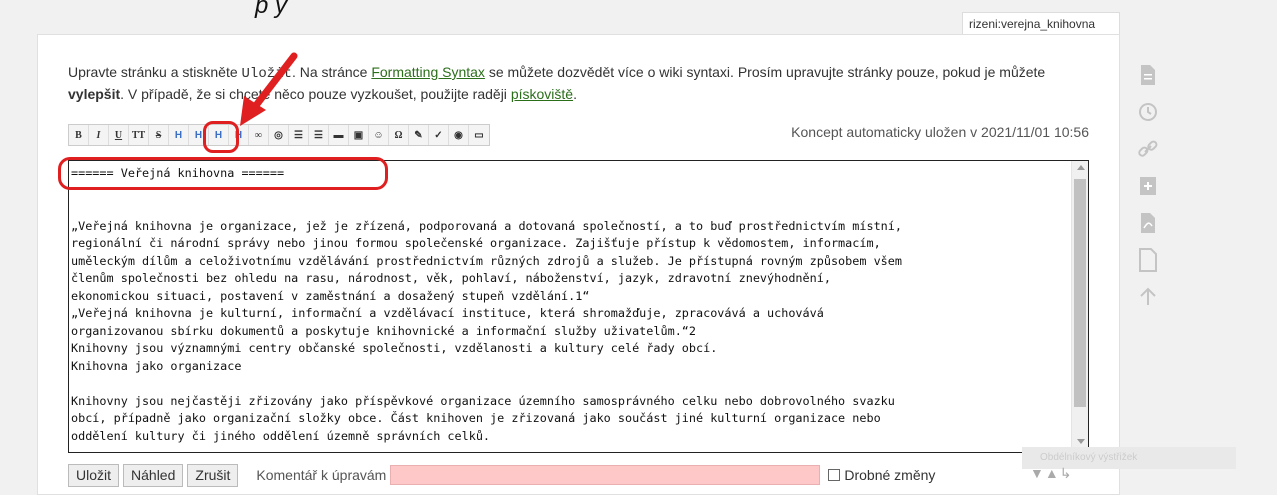 This screenshot has width=1277, height=495. Describe the element at coordinates (890, 475) in the screenshot. I see `minor-edit-label: Drobné změny` at that location.